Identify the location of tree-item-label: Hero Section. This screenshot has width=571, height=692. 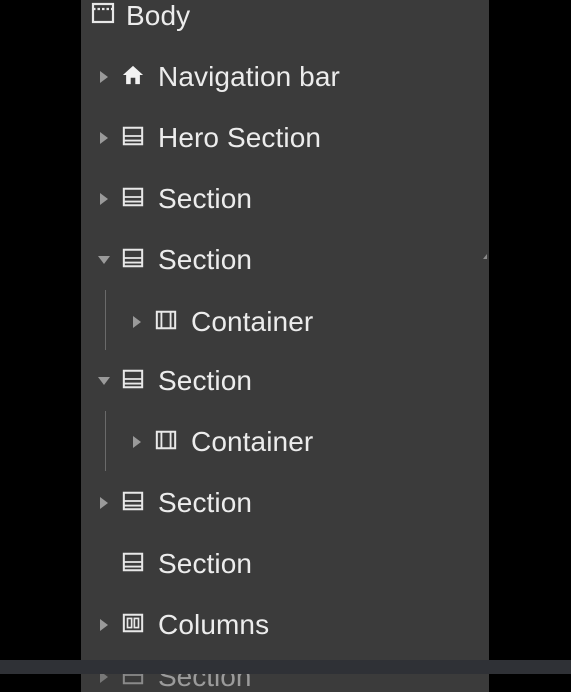
(240, 137).